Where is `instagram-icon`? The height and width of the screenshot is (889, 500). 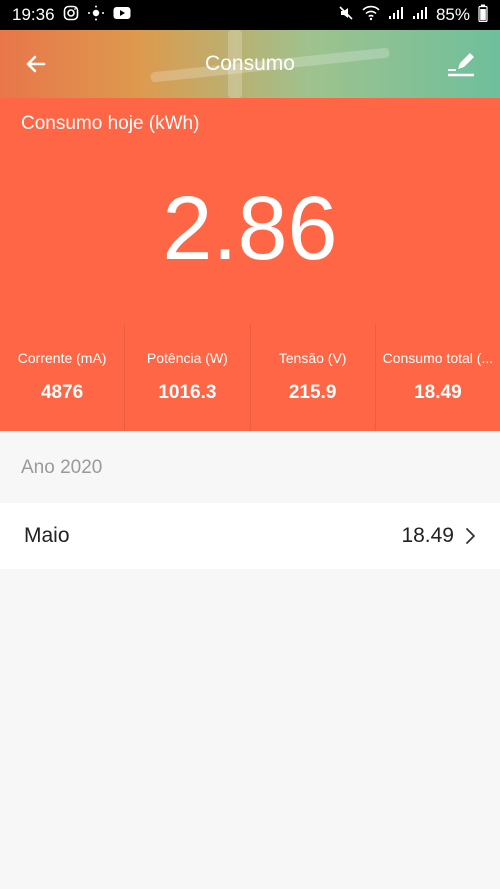
instagram-icon is located at coordinates (71, 15).